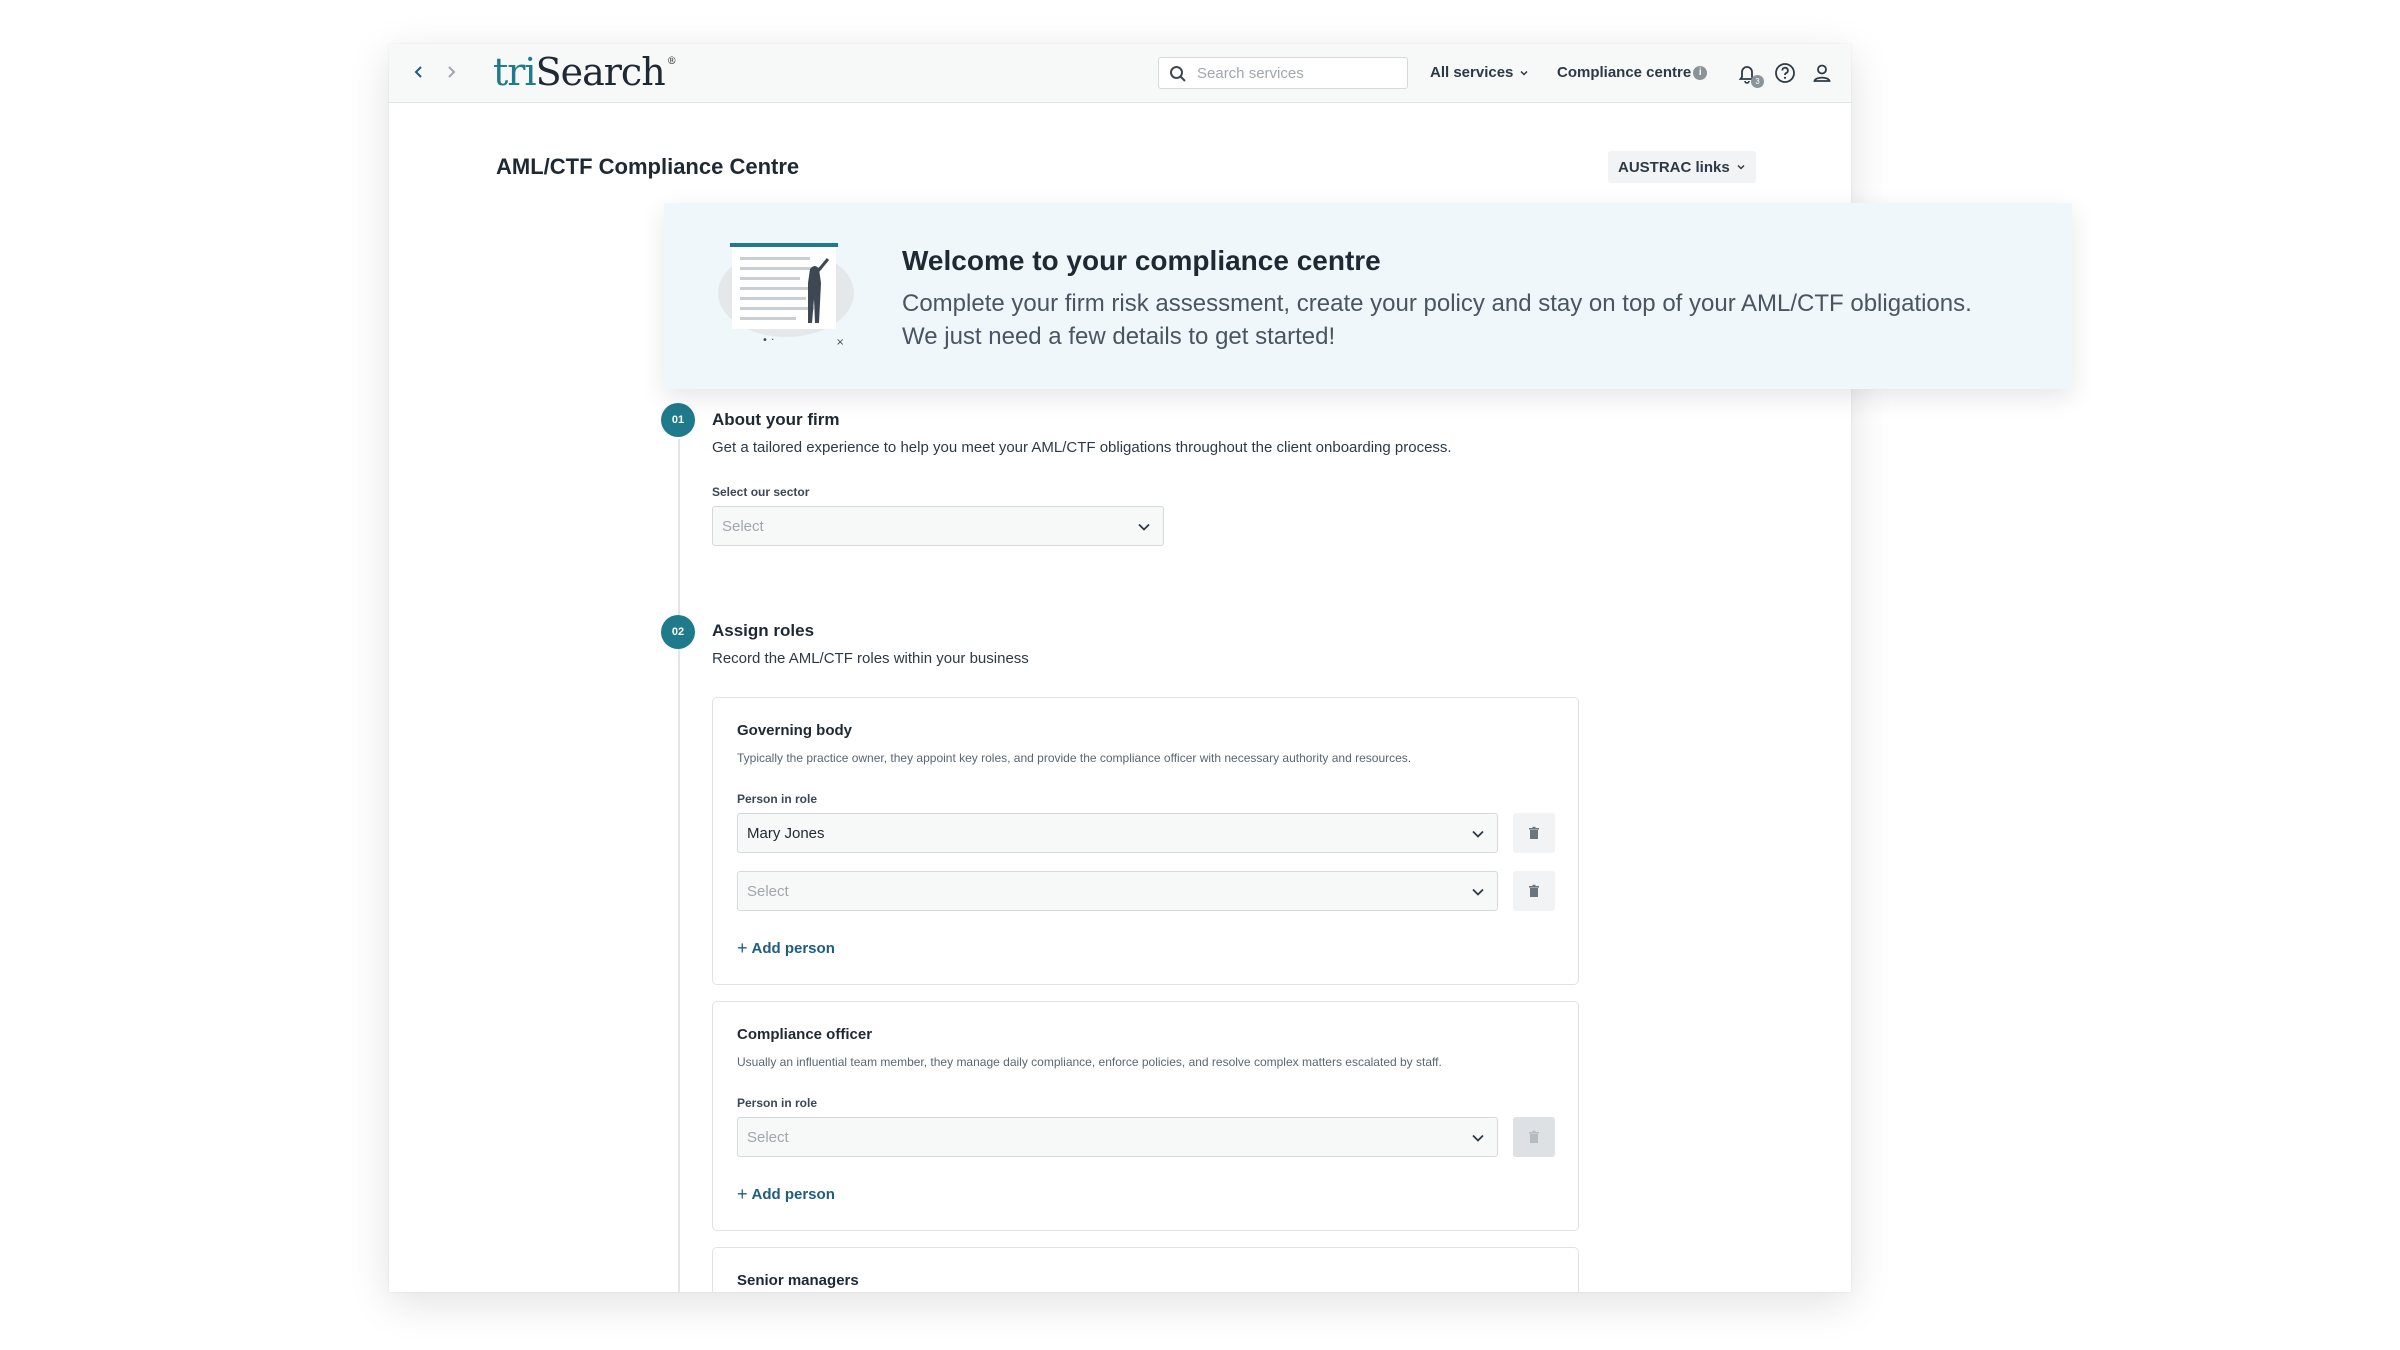 The image size is (2400, 1350). I want to click on logo-prefix: tri, so click(515, 72).